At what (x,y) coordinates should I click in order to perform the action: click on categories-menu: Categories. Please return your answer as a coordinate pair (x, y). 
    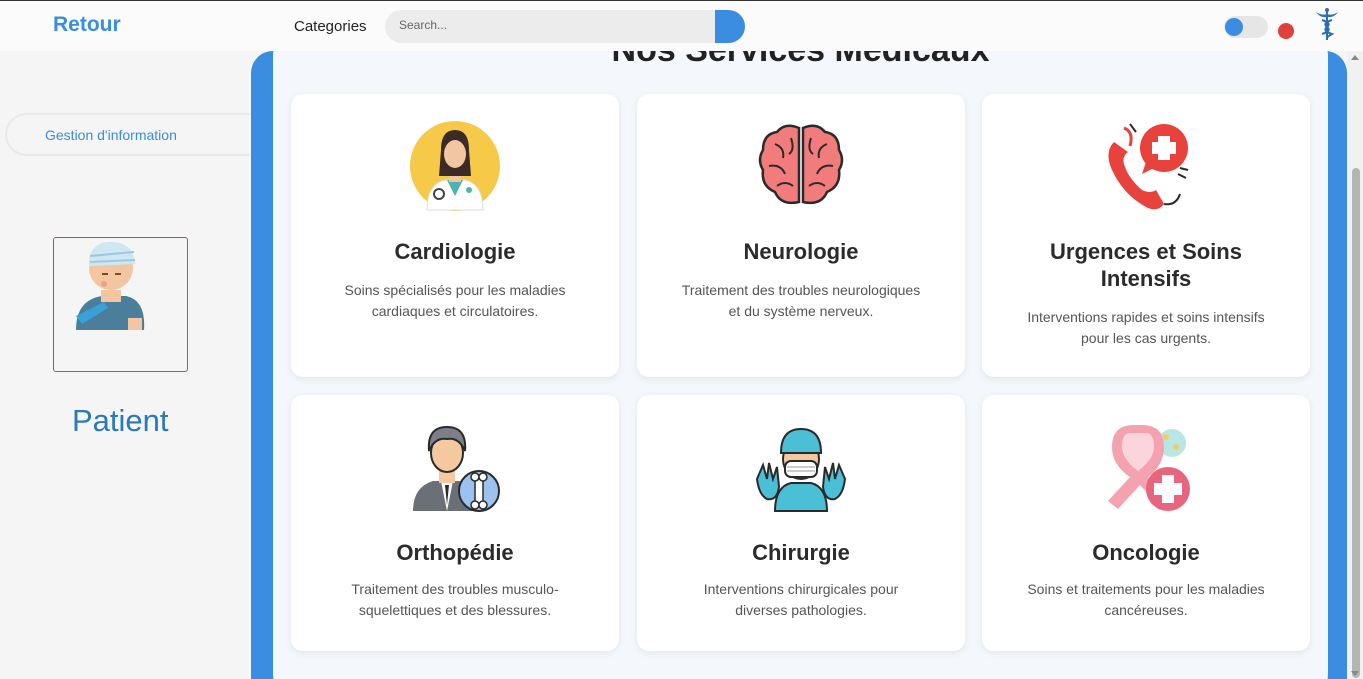
    Looking at the image, I should click on (330, 26).